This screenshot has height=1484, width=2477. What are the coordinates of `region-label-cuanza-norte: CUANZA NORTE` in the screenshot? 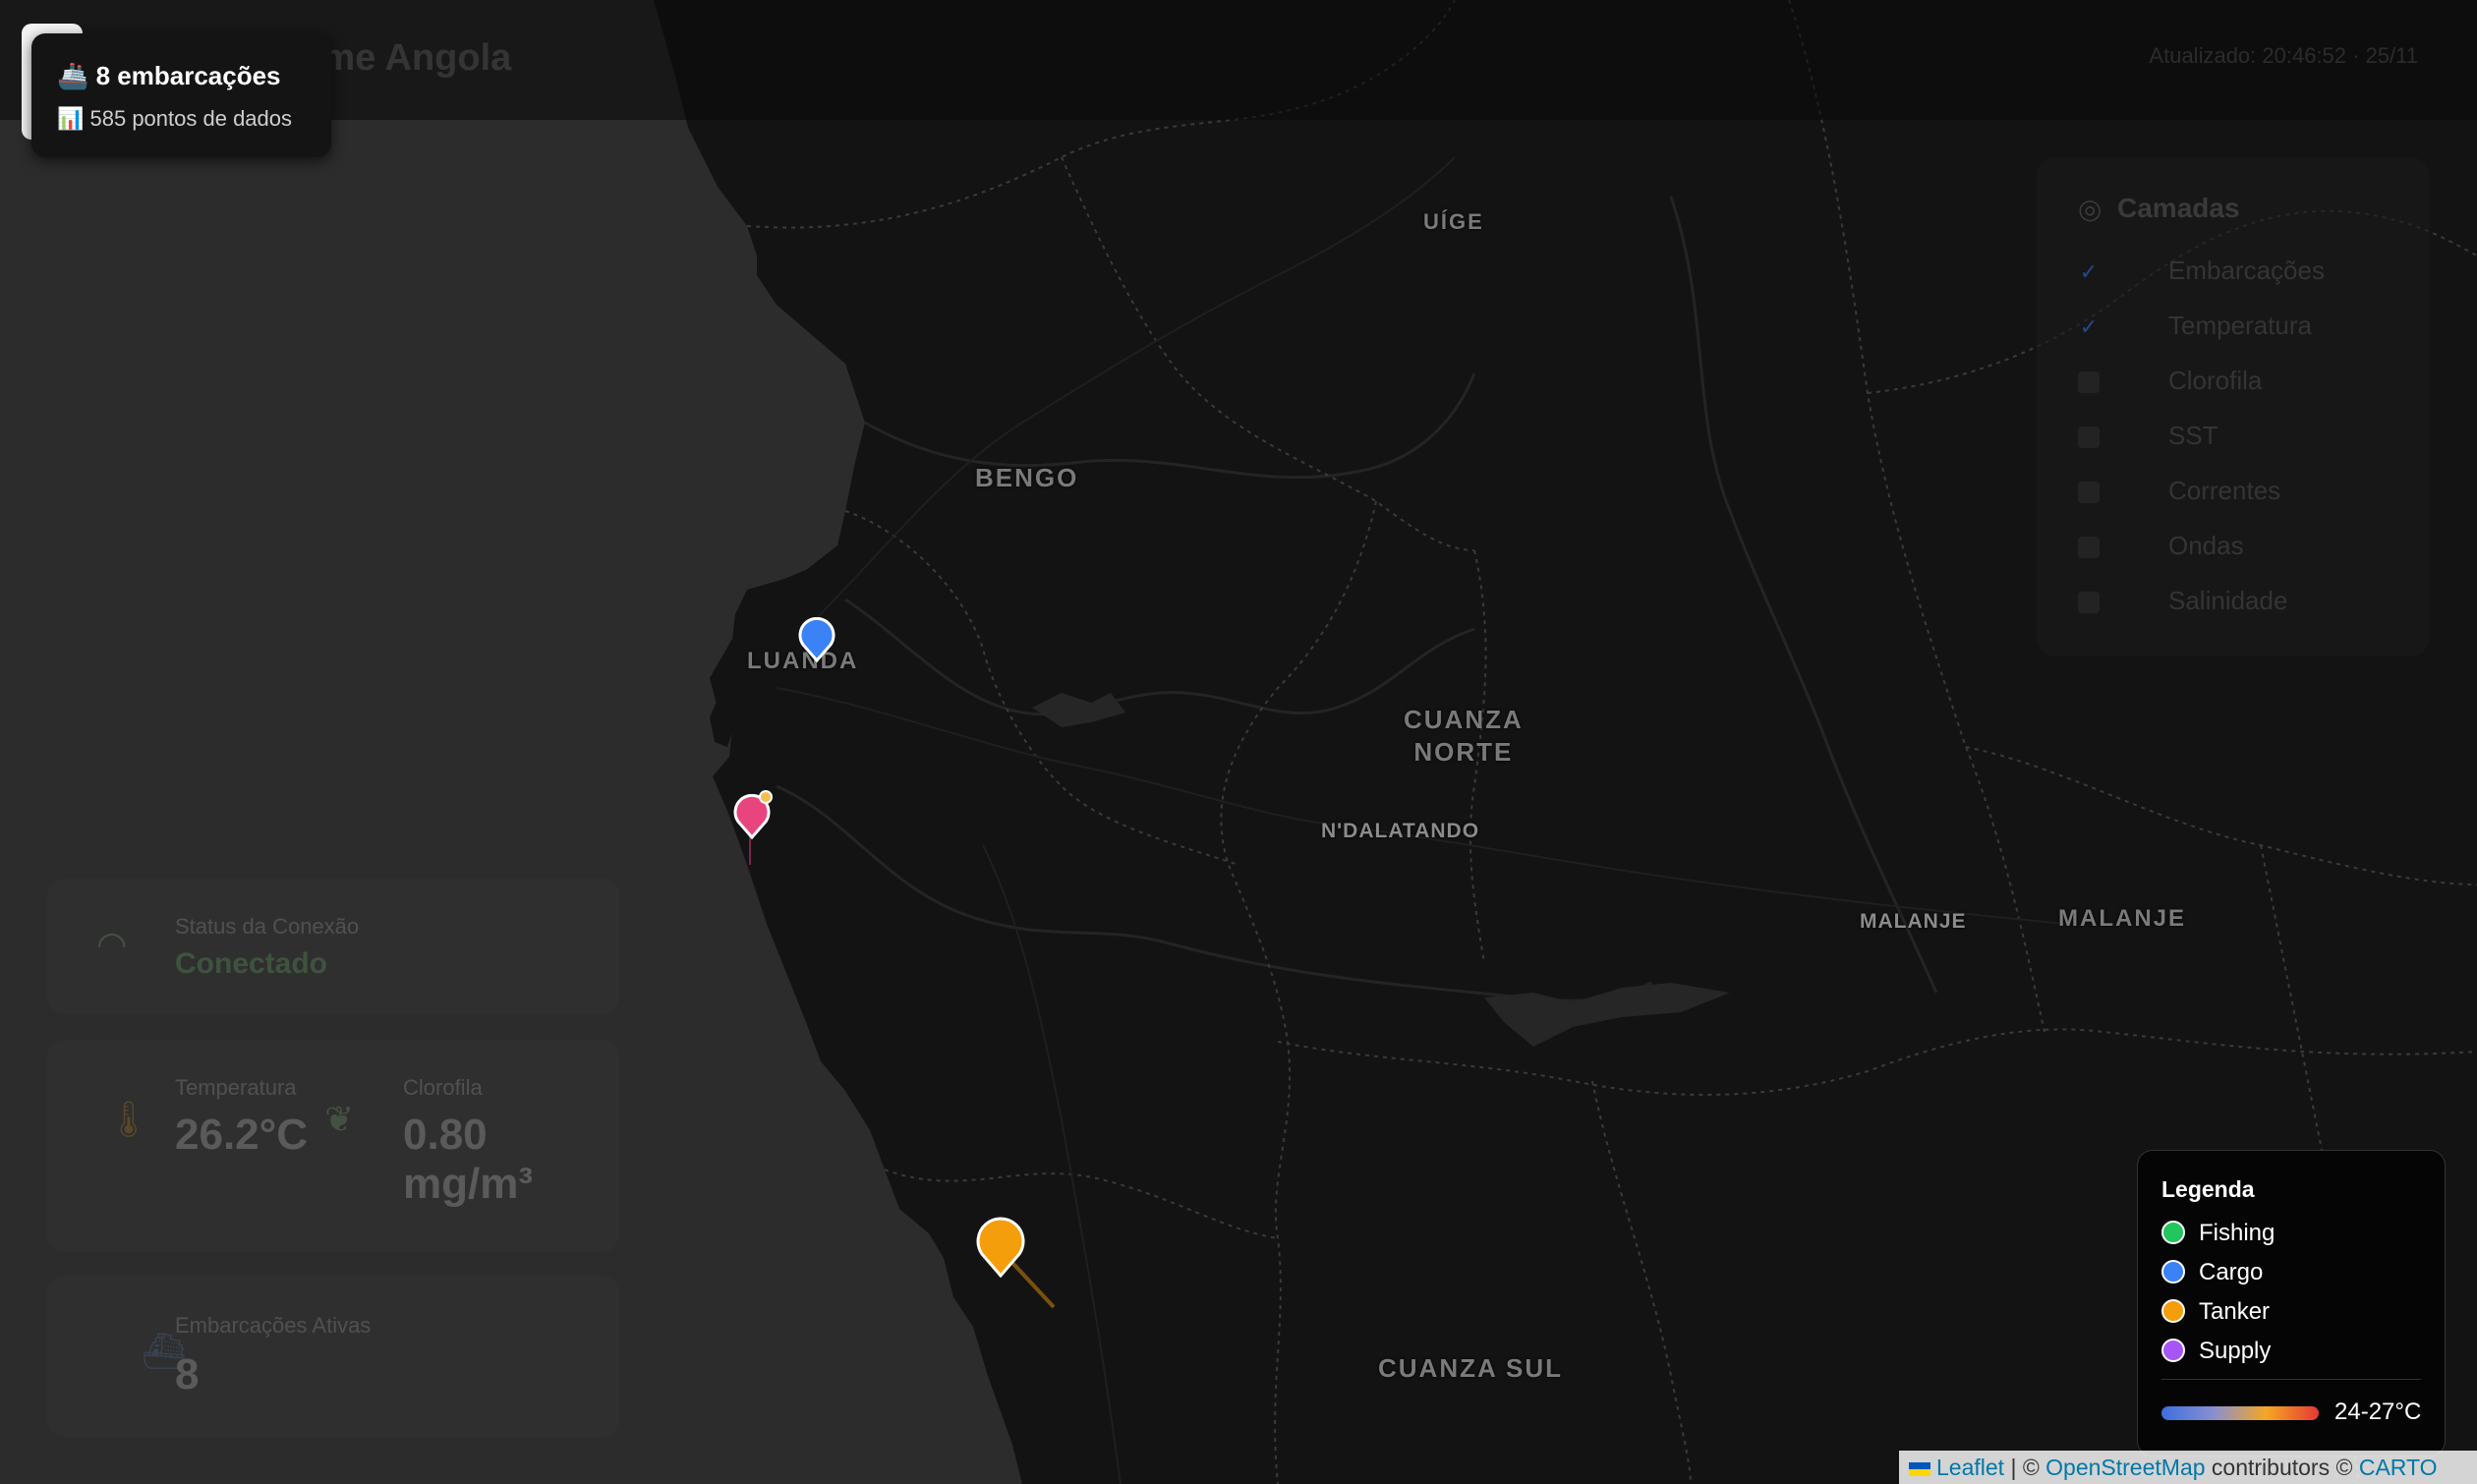 It's located at (1464, 736).